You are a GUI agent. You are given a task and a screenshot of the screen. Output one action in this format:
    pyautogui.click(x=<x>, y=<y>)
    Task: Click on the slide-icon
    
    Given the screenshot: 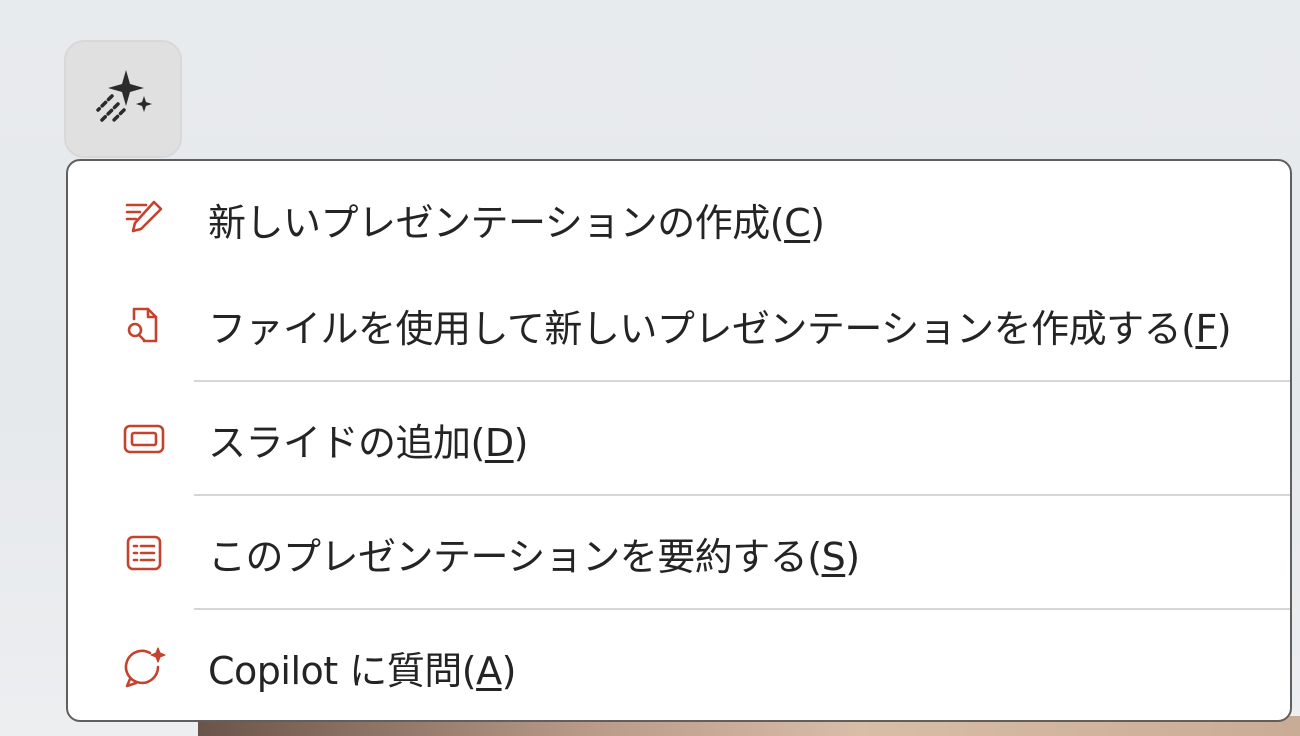 What is the action you would take?
    pyautogui.click(x=144, y=439)
    